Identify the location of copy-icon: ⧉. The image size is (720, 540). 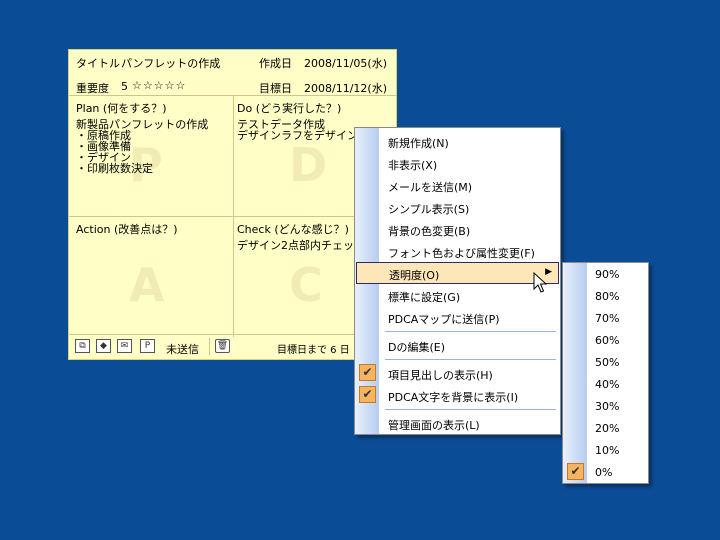
(82, 346).